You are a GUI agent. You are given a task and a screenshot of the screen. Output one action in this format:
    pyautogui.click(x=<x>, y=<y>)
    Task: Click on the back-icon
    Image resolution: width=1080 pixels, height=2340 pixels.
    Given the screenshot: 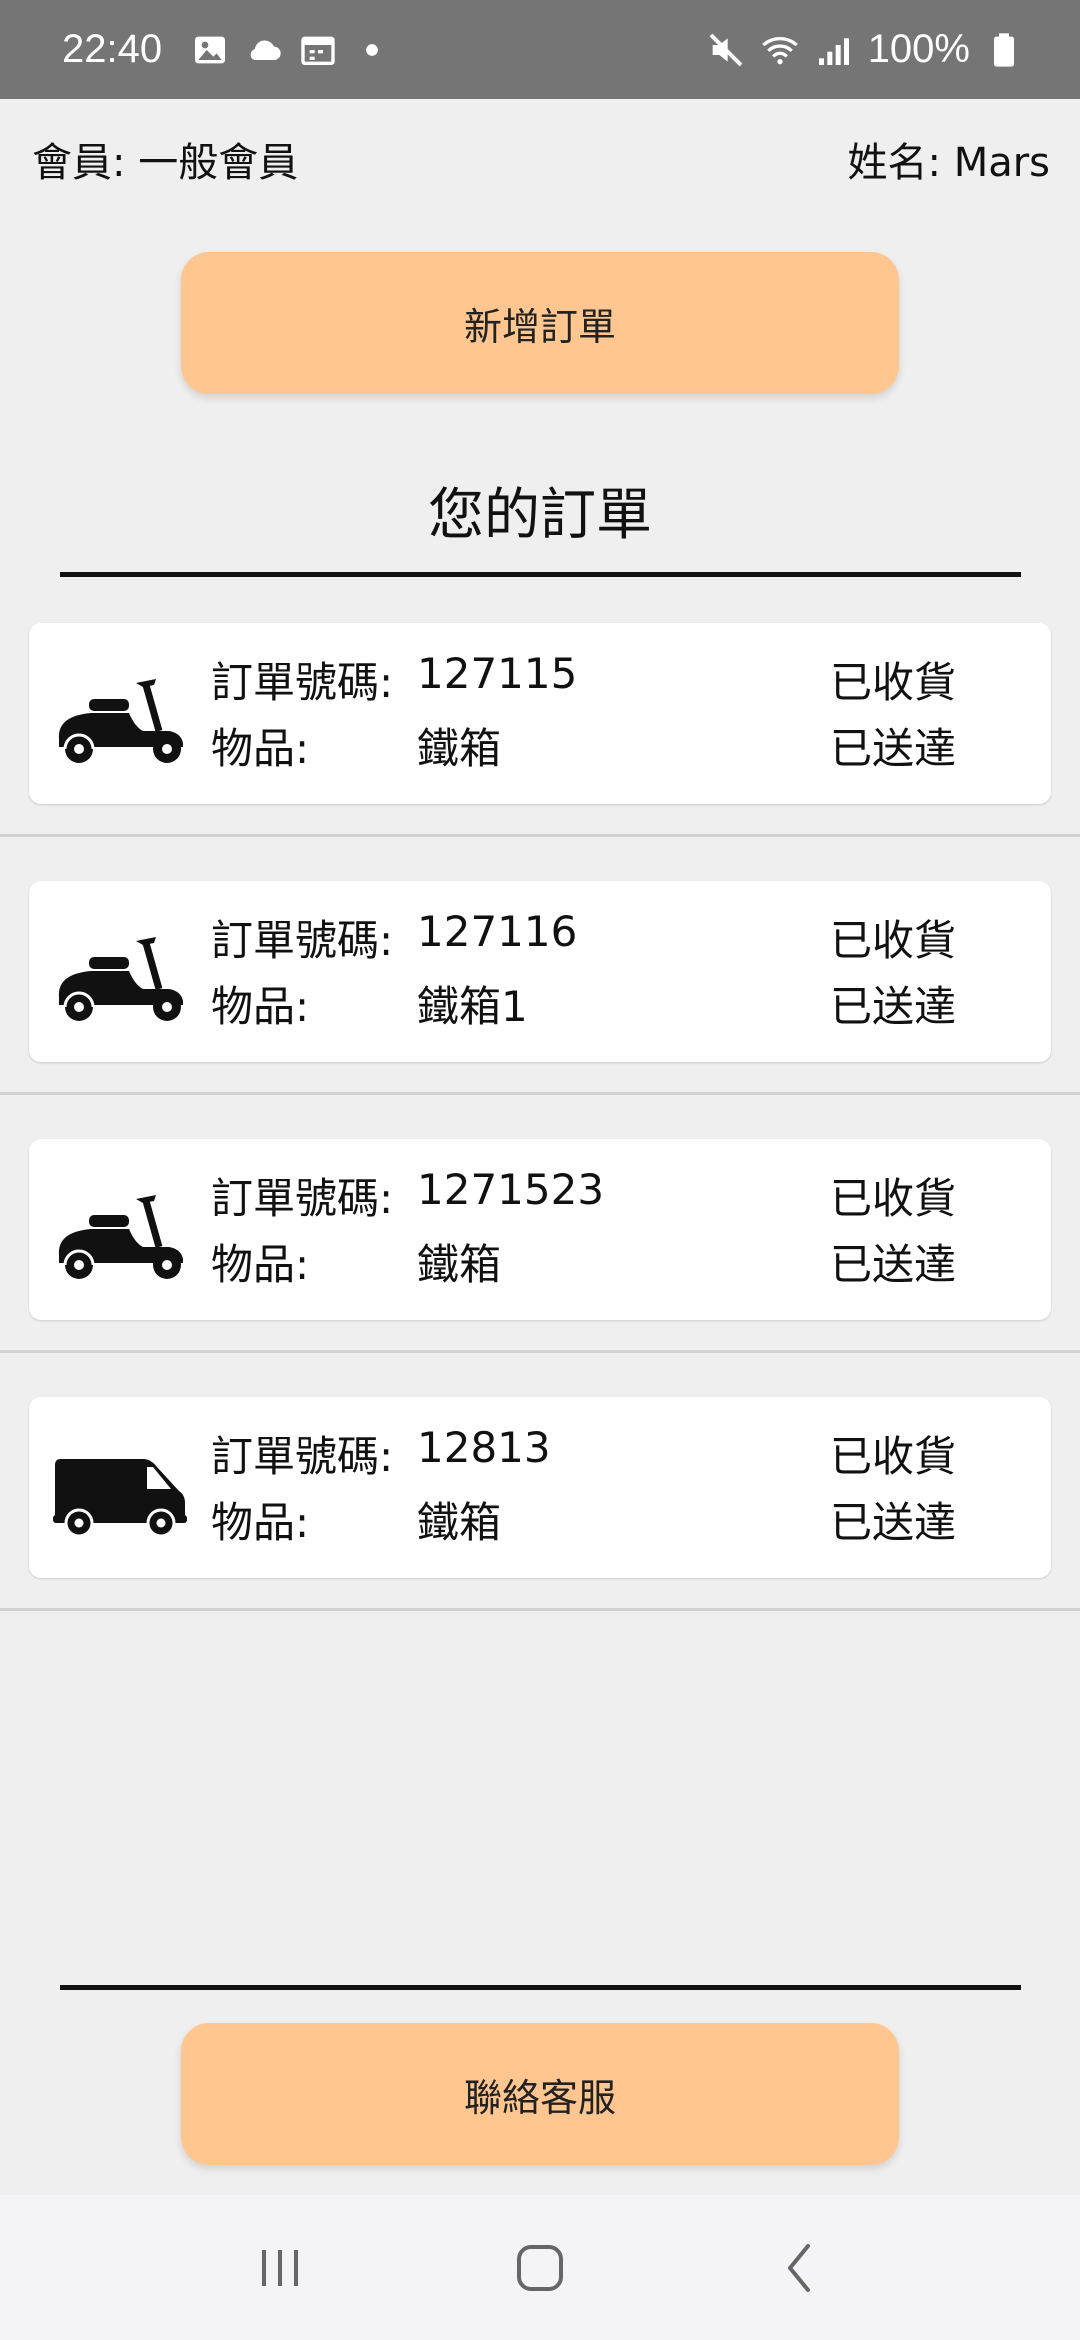 What is the action you would take?
    pyautogui.click(x=800, y=2268)
    